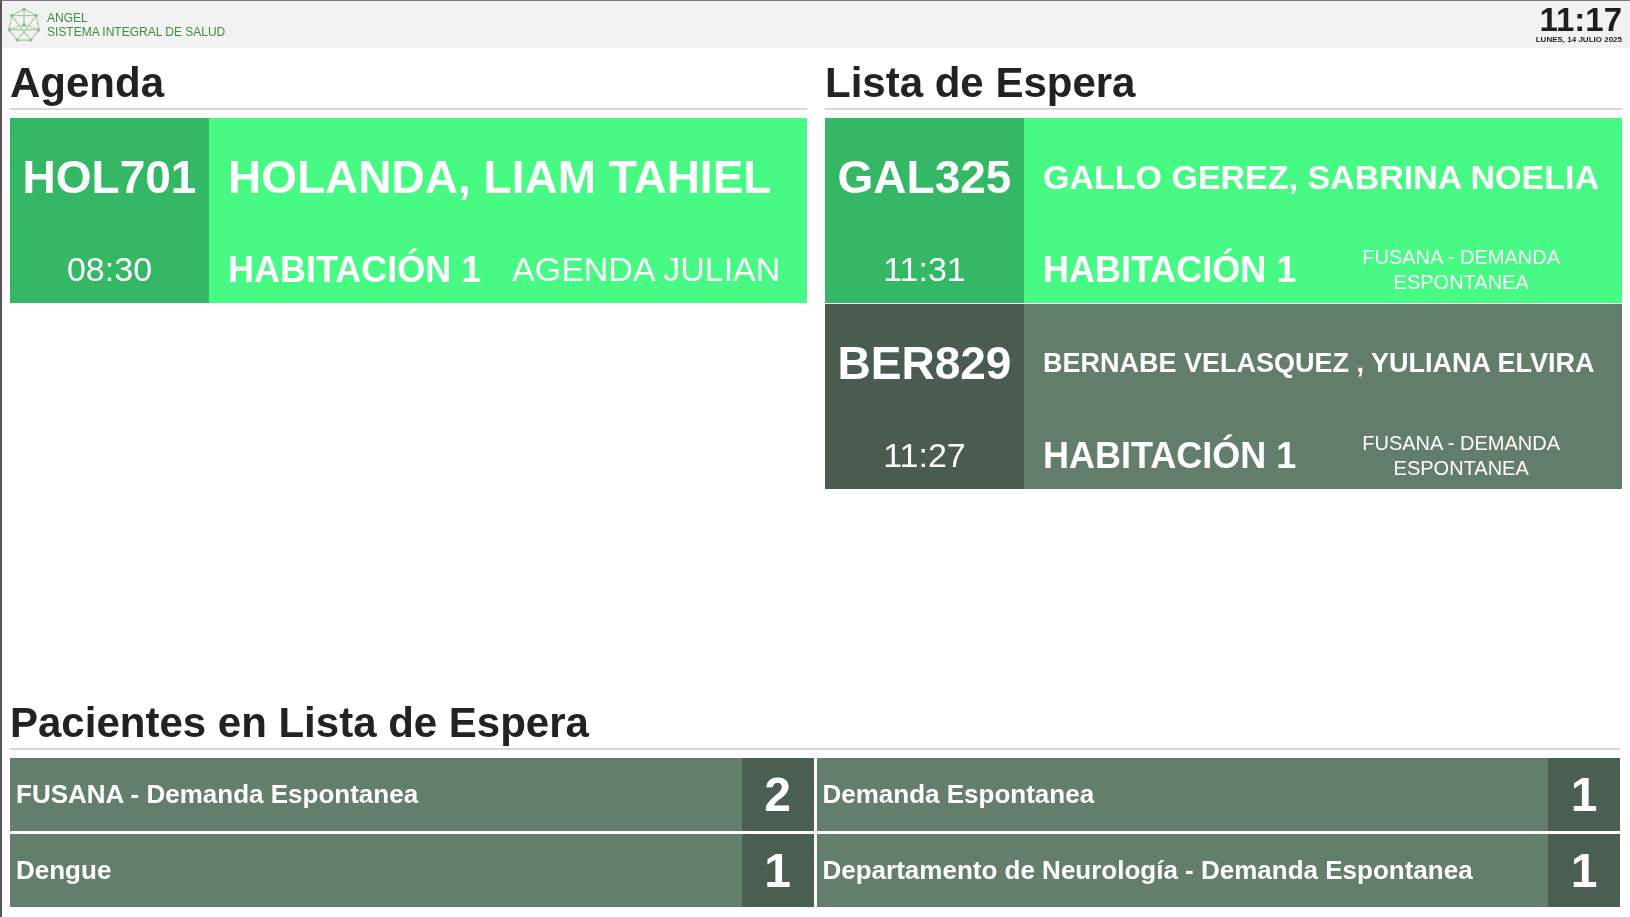 The width and height of the screenshot is (1630, 917). Describe the element at coordinates (777, 794) in the screenshot. I see `waiting-count-cell: 2` at that location.